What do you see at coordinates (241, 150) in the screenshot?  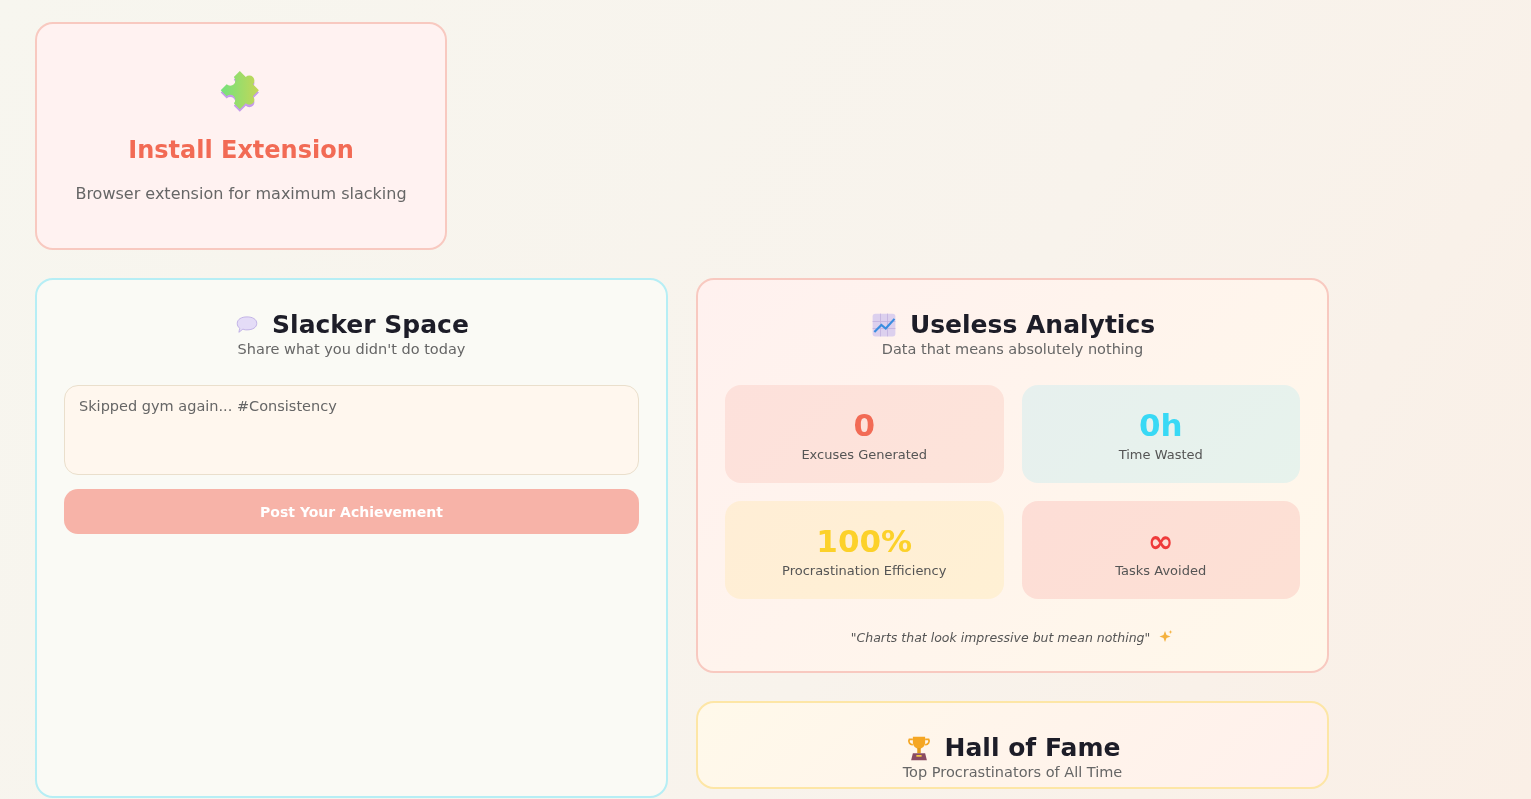 I see `card-title: Install Extension` at bounding box center [241, 150].